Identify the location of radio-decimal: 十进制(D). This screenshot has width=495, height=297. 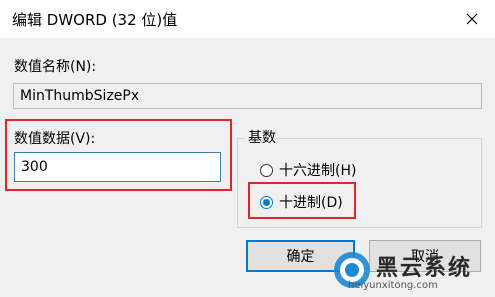
(301, 202).